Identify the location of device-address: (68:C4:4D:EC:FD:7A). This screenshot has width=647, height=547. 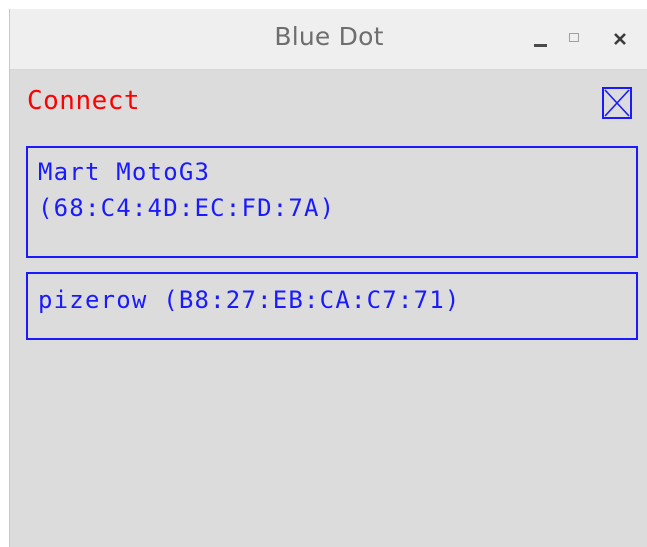
(187, 208).